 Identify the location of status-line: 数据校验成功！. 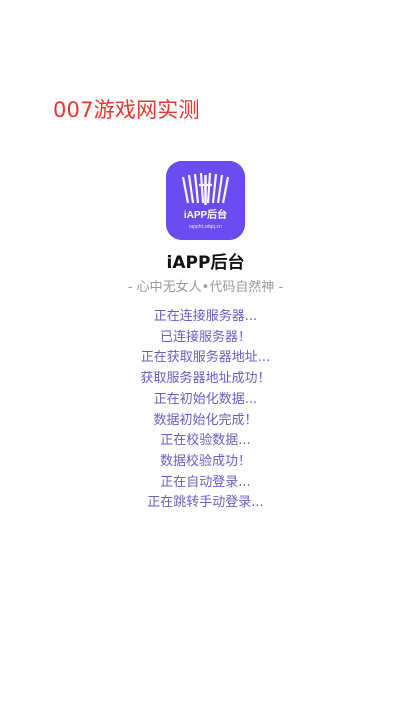
(205, 461).